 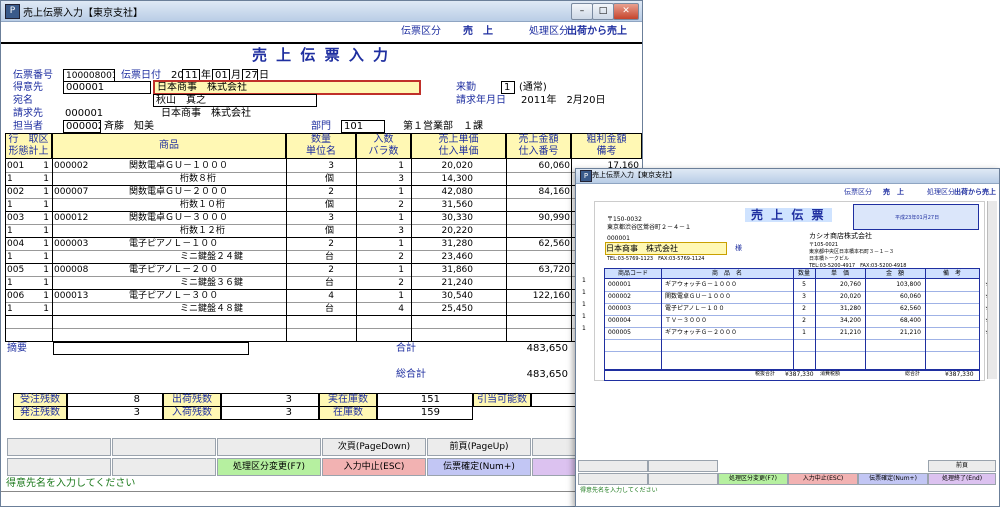 I want to click on tokuisaki-name-field: 日本商事 株式会社, so click(x=287, y=87).